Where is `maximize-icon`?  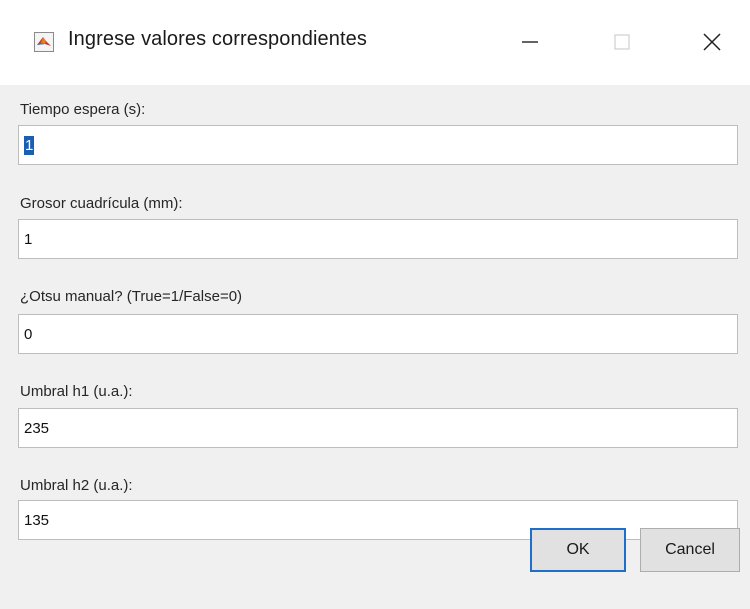 maximize-icon is located at coordinates (622, 42).